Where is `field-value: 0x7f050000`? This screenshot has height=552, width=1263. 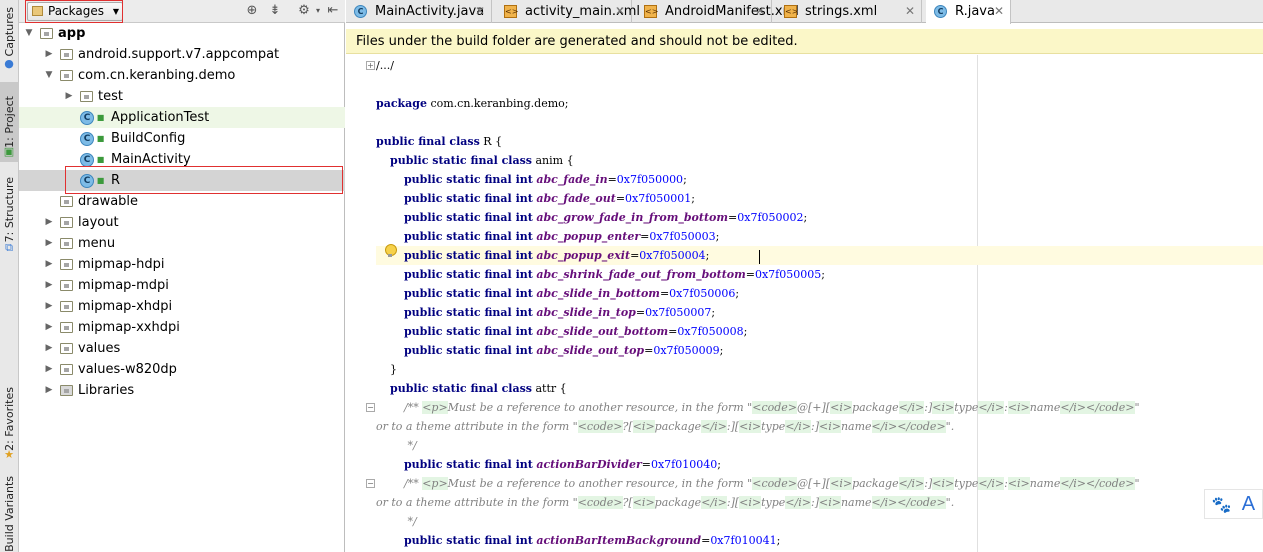
field-value: 0x7f050000 is located at coordinates (650, 179).